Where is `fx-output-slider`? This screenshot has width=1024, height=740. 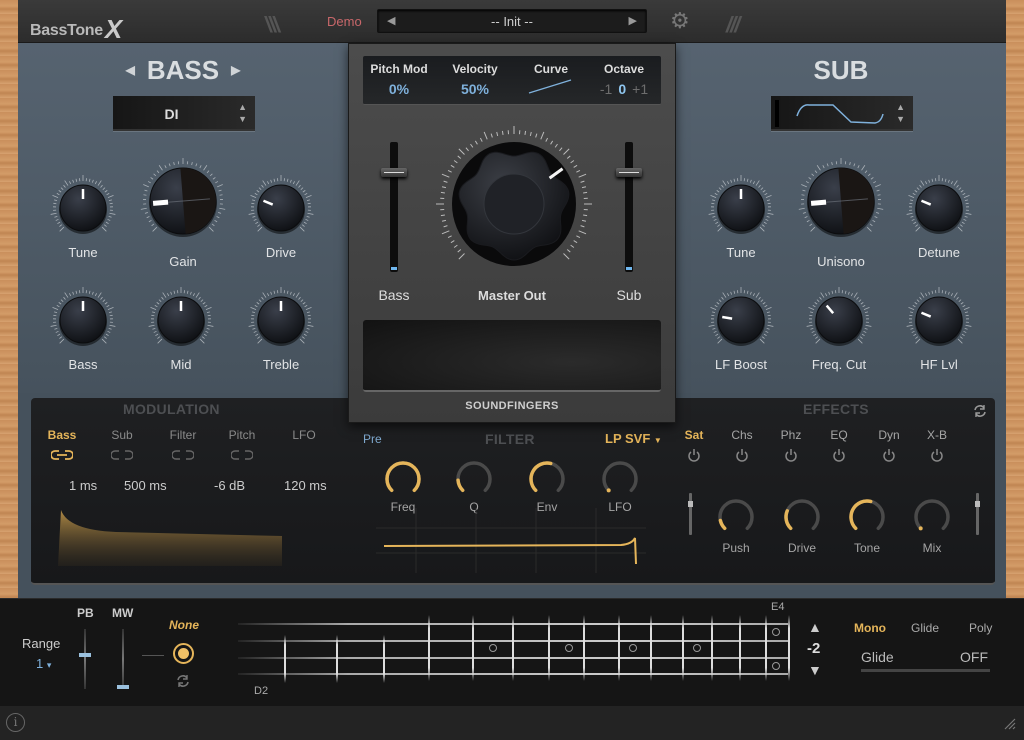 fx-output-slider is located at coordinates (977, 514).